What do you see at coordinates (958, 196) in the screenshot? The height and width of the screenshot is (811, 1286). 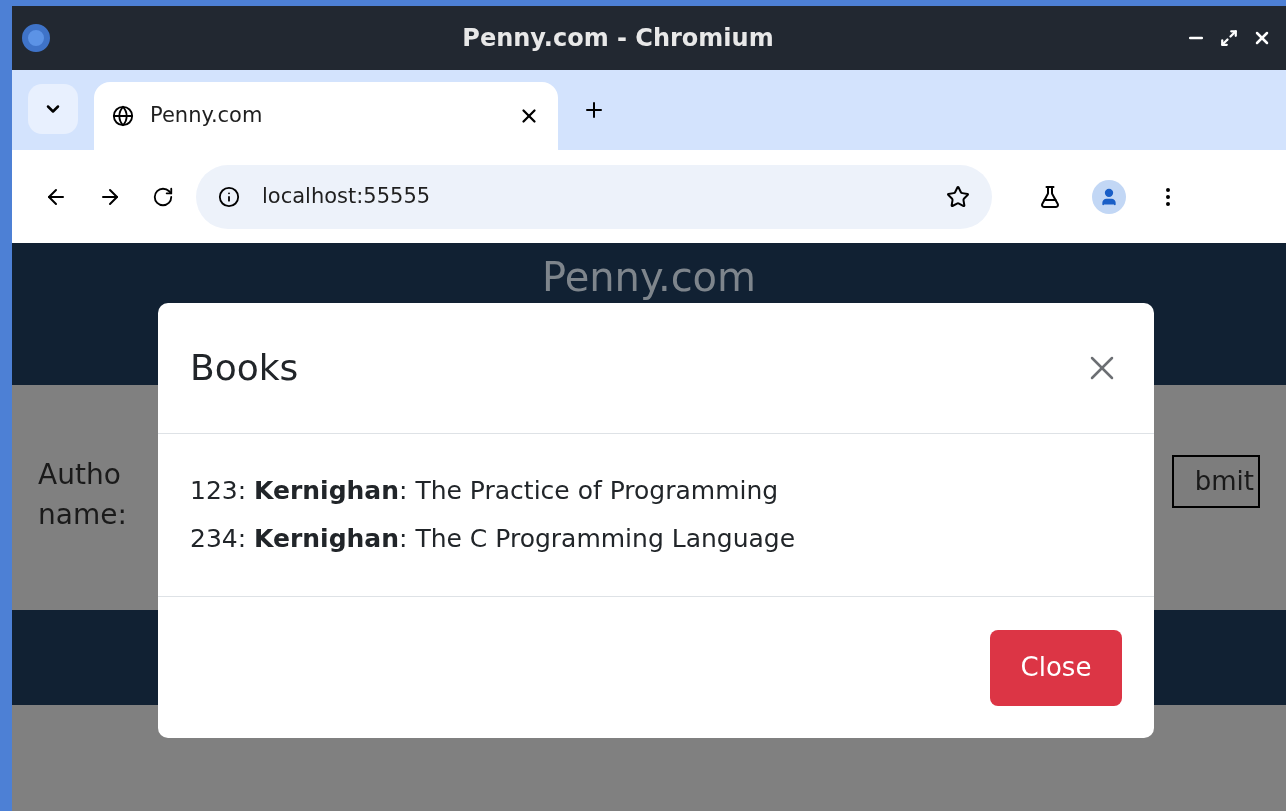 I see `bookmark-star-icon` at bounding box center [958, 196].